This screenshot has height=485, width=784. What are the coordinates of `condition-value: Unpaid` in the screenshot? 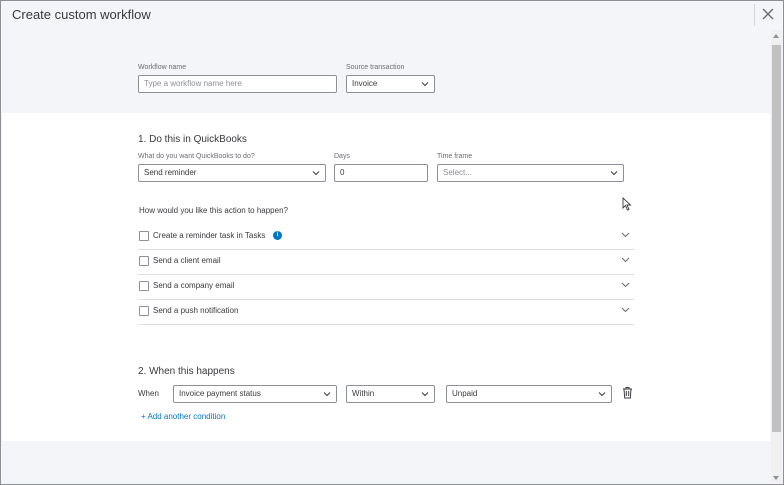 It's located at (465, 393).